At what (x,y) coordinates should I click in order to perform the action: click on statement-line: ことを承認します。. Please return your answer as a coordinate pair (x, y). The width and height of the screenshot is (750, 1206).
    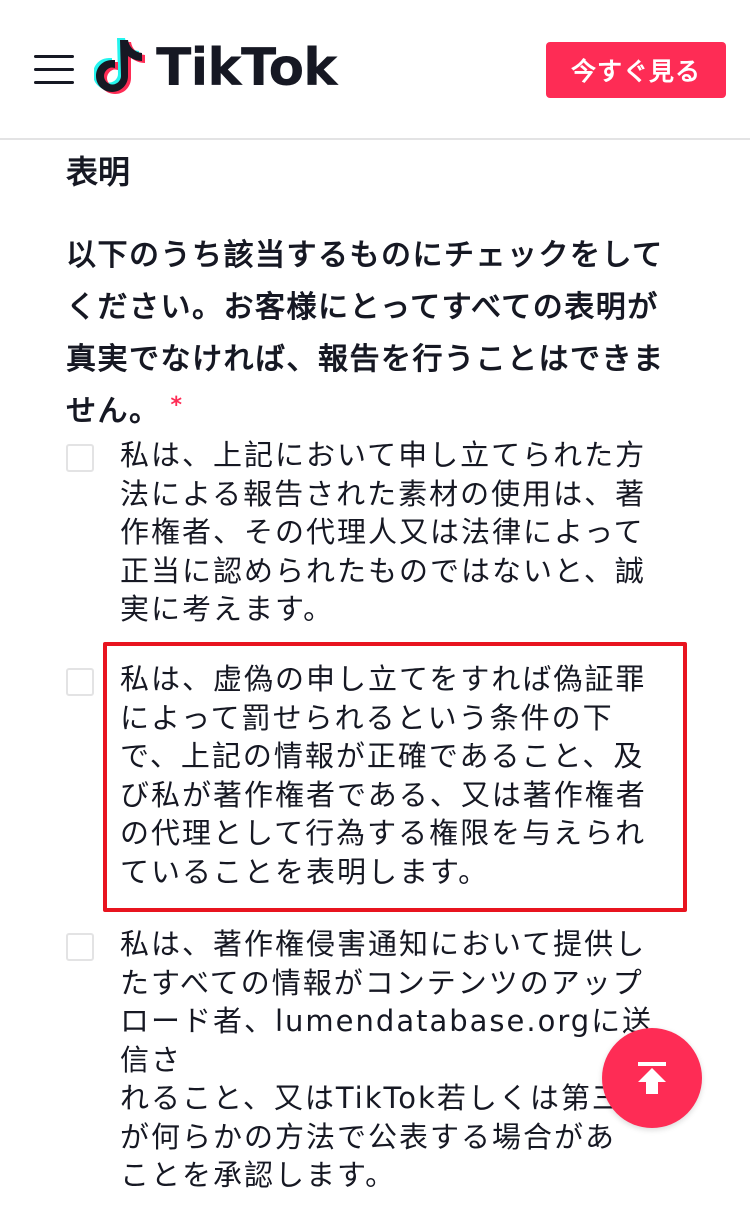
    Looking at the image, I should click on (258, 1175).